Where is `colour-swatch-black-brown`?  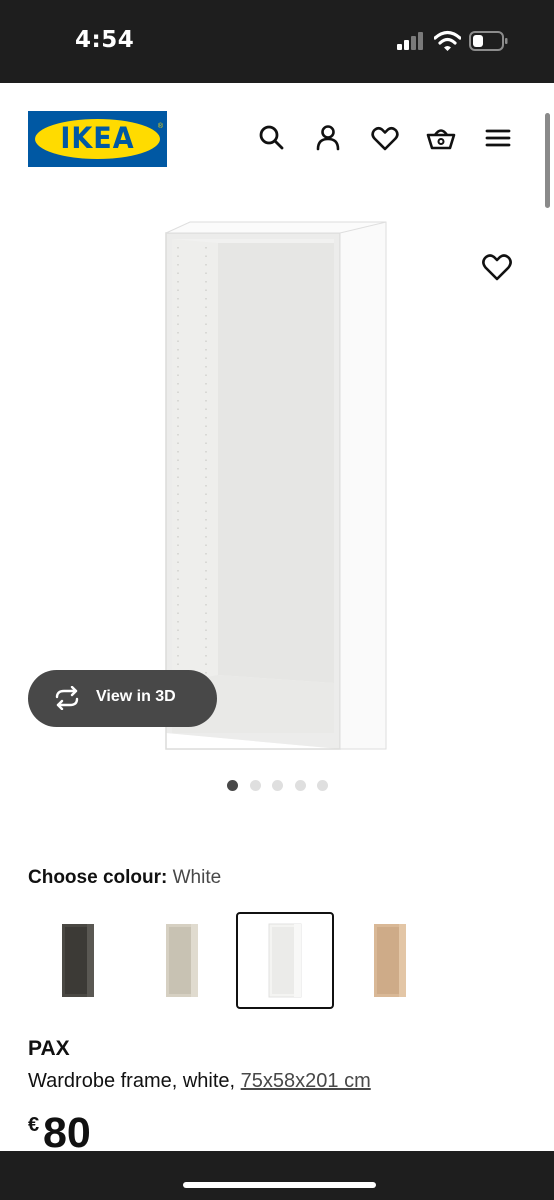
colour-swatch-black-brown is located at coordinates (78, 960).